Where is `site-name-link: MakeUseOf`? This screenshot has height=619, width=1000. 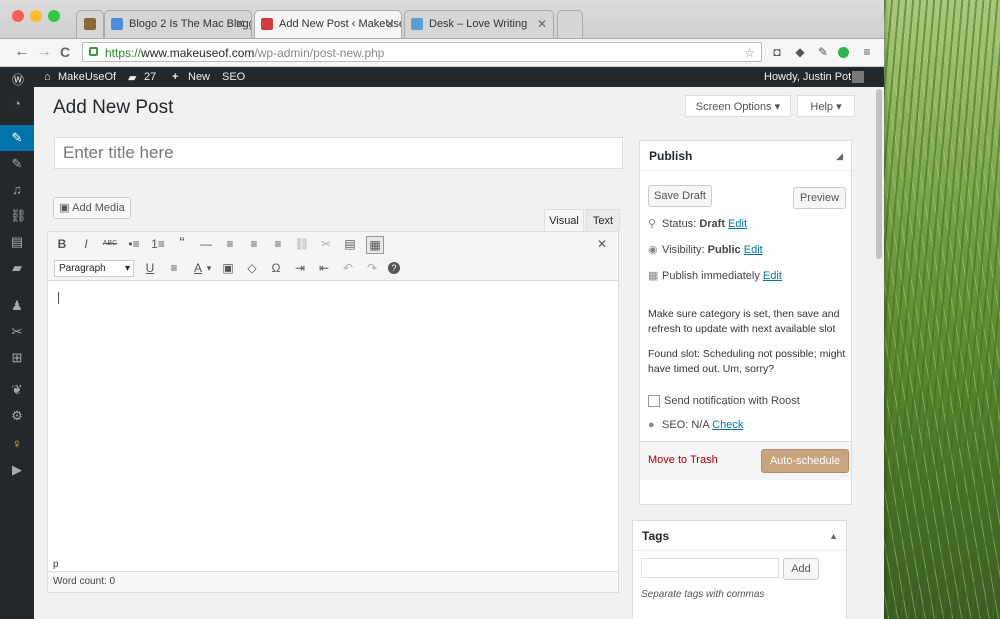 site-name-link: MakeUseOf is located at coordinates (87, 77).